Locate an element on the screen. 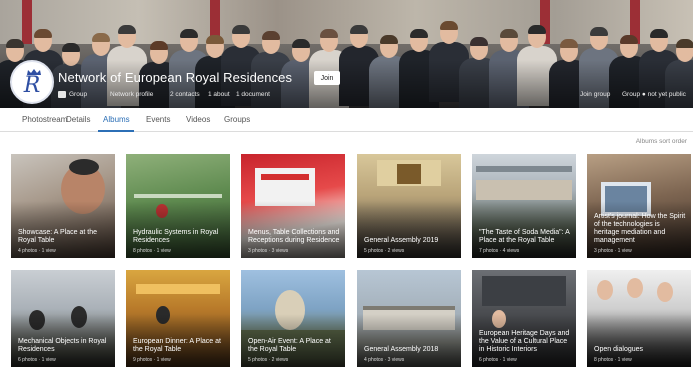 This screenshot has width=693, height=367. tab-albums: Albums is located at coordinates (116, 119).